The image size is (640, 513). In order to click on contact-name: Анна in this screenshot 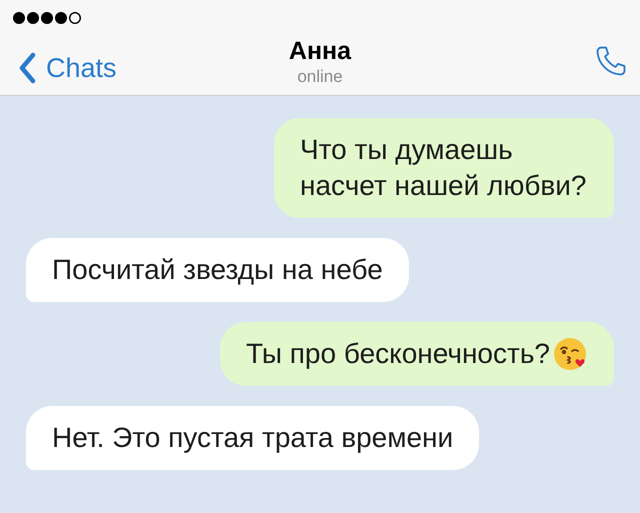, I will do `click(320, 51)`.